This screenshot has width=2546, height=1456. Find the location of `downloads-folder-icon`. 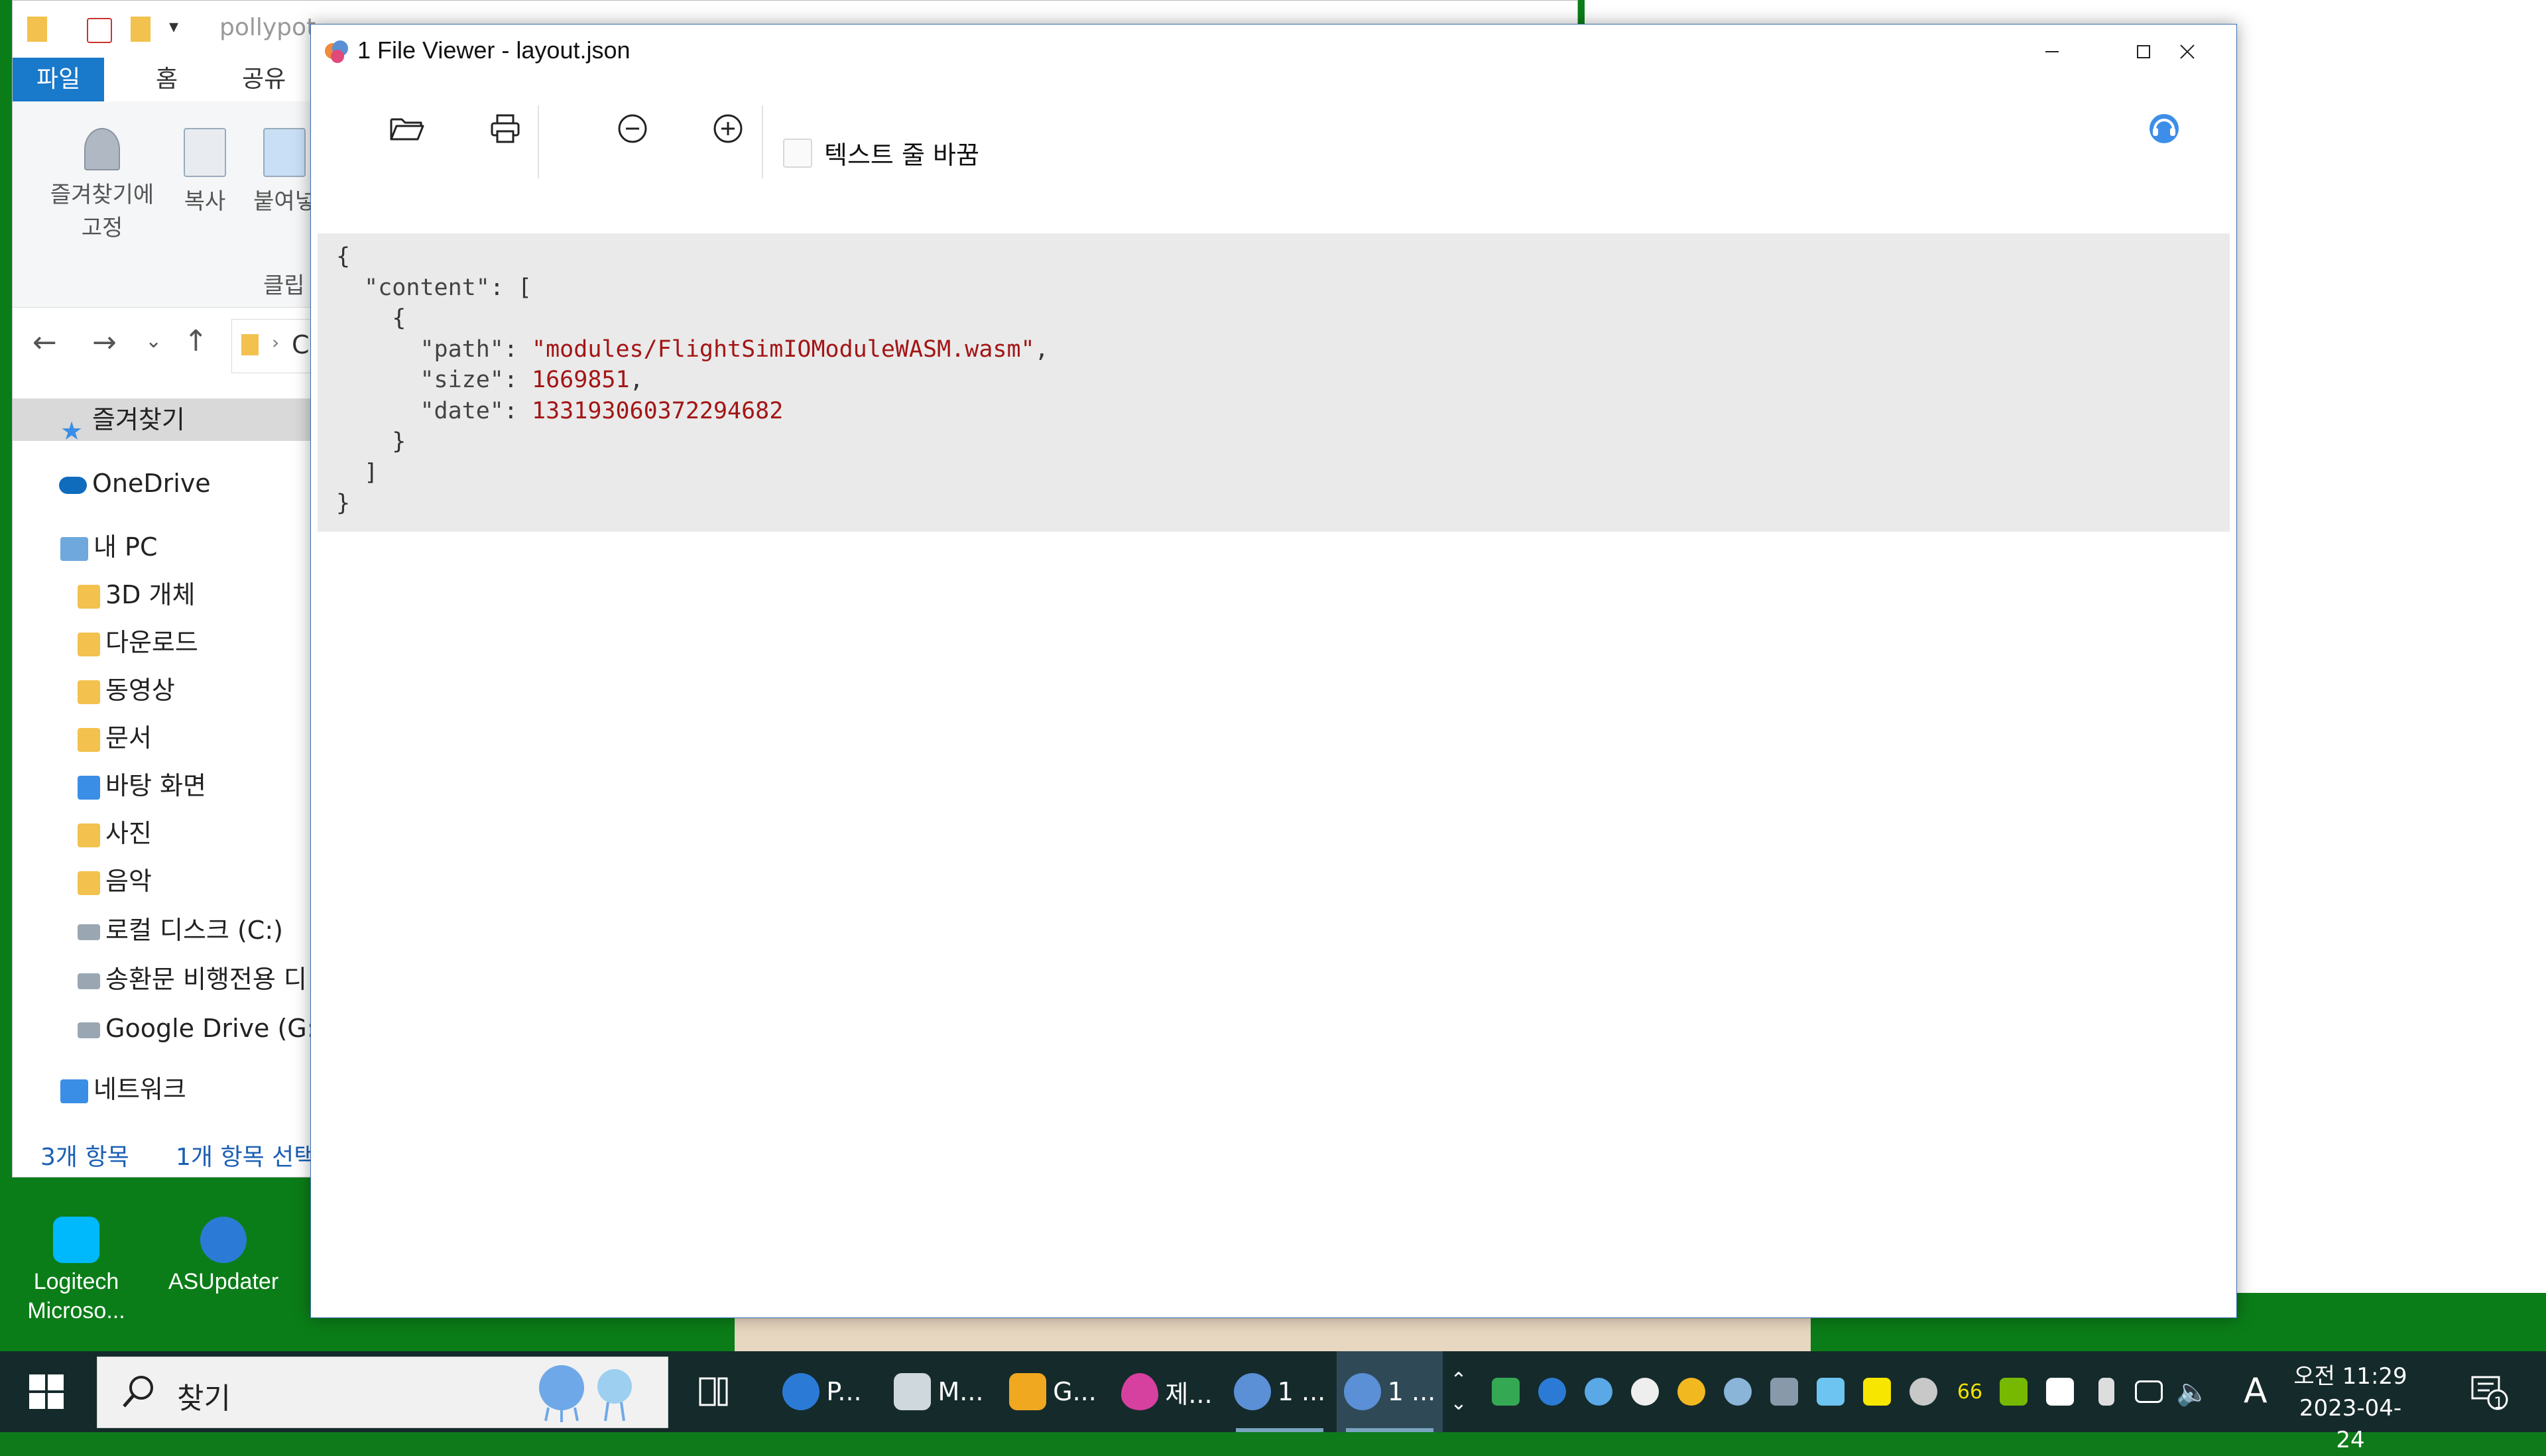

downloads-folder-icon is located at coordinates (89, 644).